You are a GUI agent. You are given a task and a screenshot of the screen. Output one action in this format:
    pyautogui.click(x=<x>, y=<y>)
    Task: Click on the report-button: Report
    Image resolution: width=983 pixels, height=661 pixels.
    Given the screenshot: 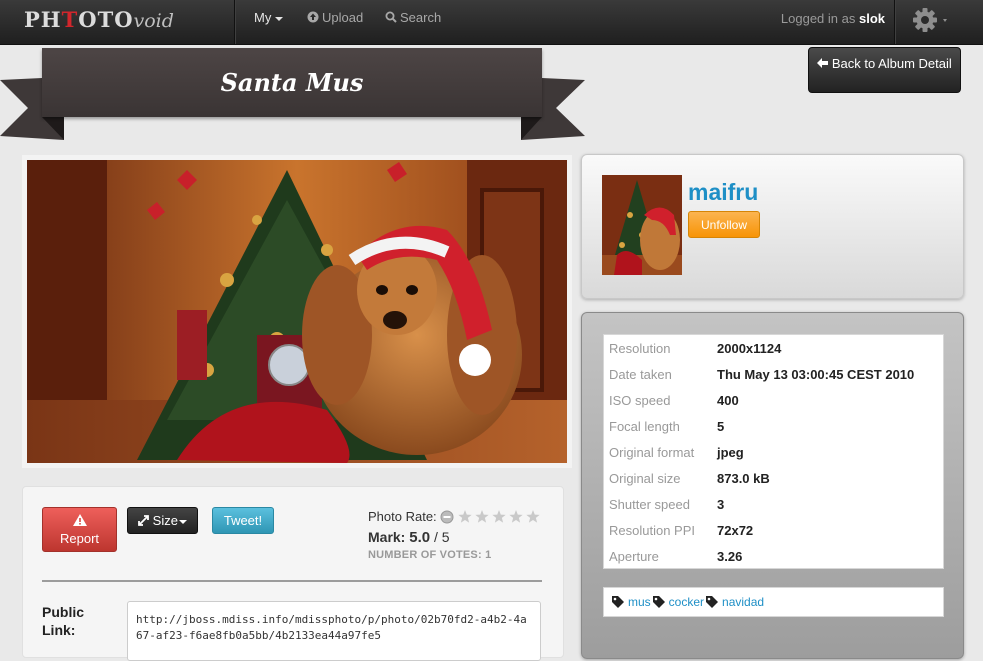 What is the action you would take?
    pyautogui.click(x=79, y=529)
    